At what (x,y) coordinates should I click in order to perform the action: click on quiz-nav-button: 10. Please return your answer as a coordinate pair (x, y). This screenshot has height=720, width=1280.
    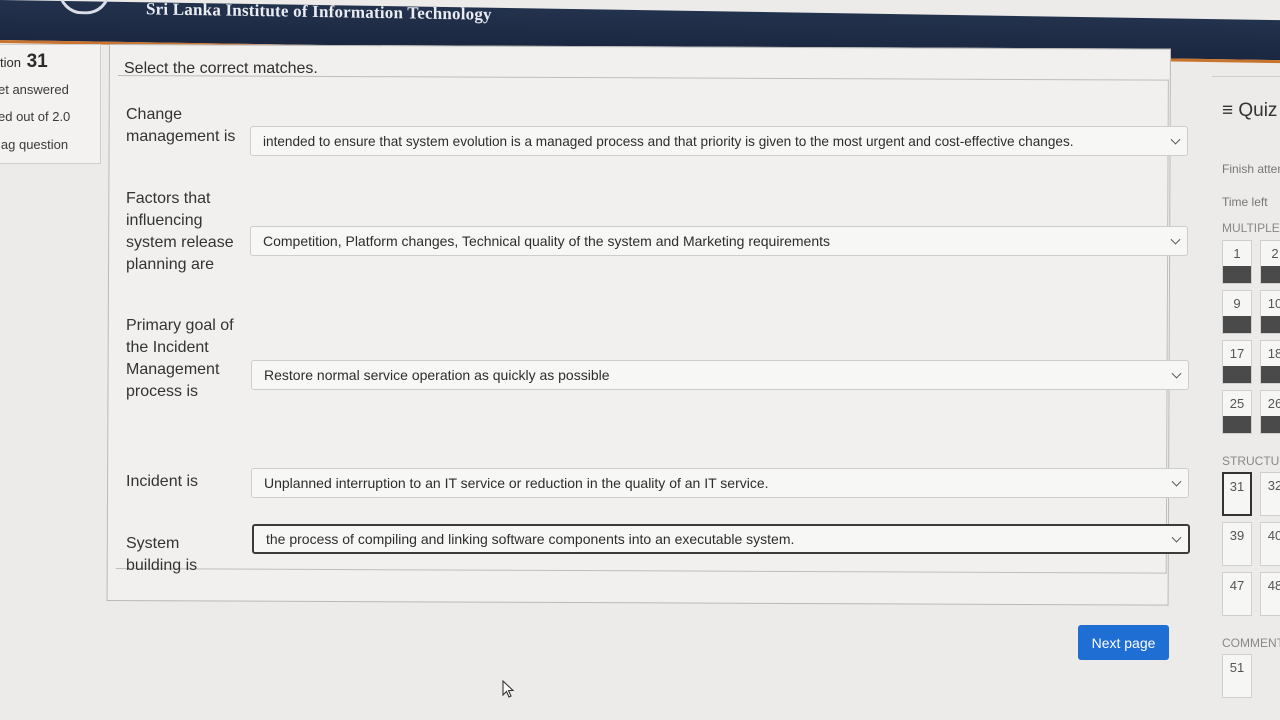
    Looking at the image, I should click on (1270, 312).